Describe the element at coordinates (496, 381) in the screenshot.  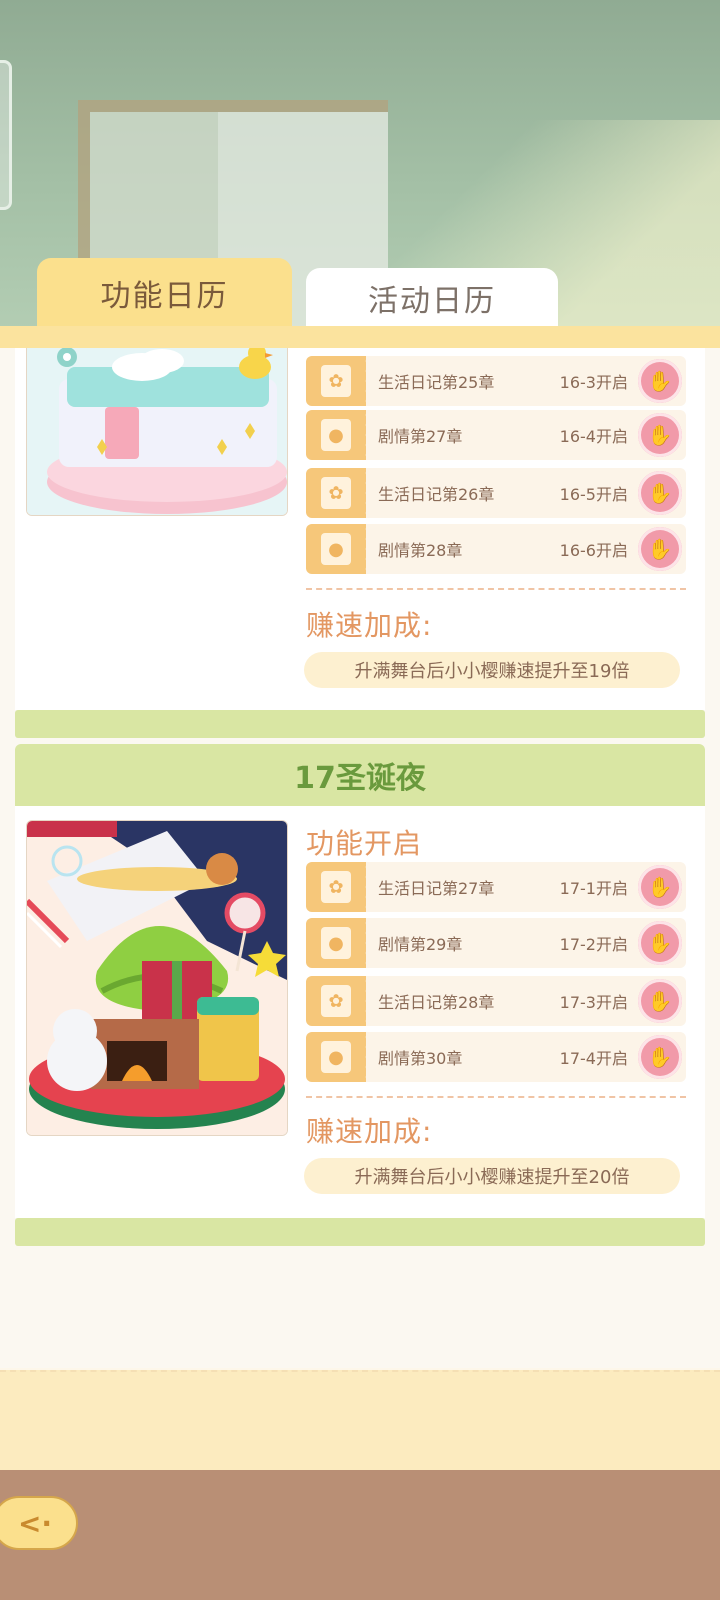
I see `list-item: ✿ 生活日记第25章 16-3开启 ✋` at that location.